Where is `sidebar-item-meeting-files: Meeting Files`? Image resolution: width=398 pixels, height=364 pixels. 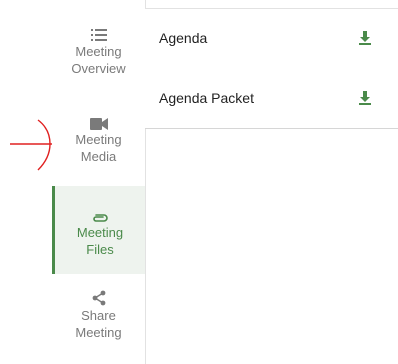
sidebar-item-meeting-files: Meeting Files is located at coordinates (98, 230).